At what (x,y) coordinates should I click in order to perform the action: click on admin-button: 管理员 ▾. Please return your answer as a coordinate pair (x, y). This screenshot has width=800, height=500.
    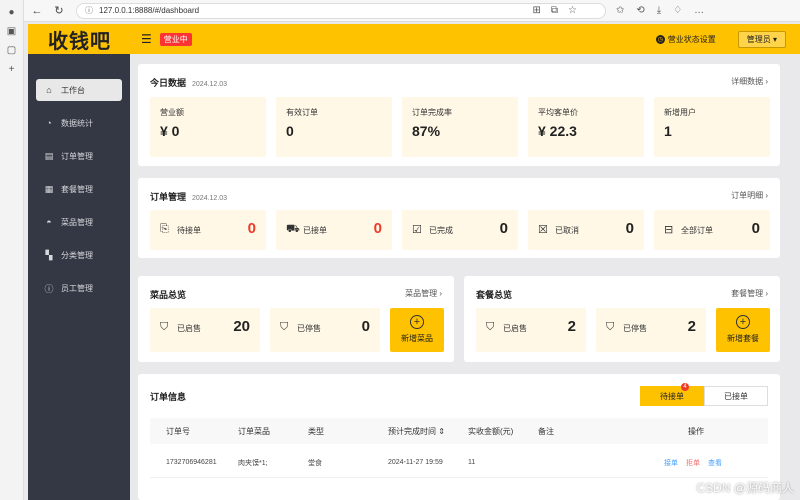
    Looking at the image, I should click on (761, 39).